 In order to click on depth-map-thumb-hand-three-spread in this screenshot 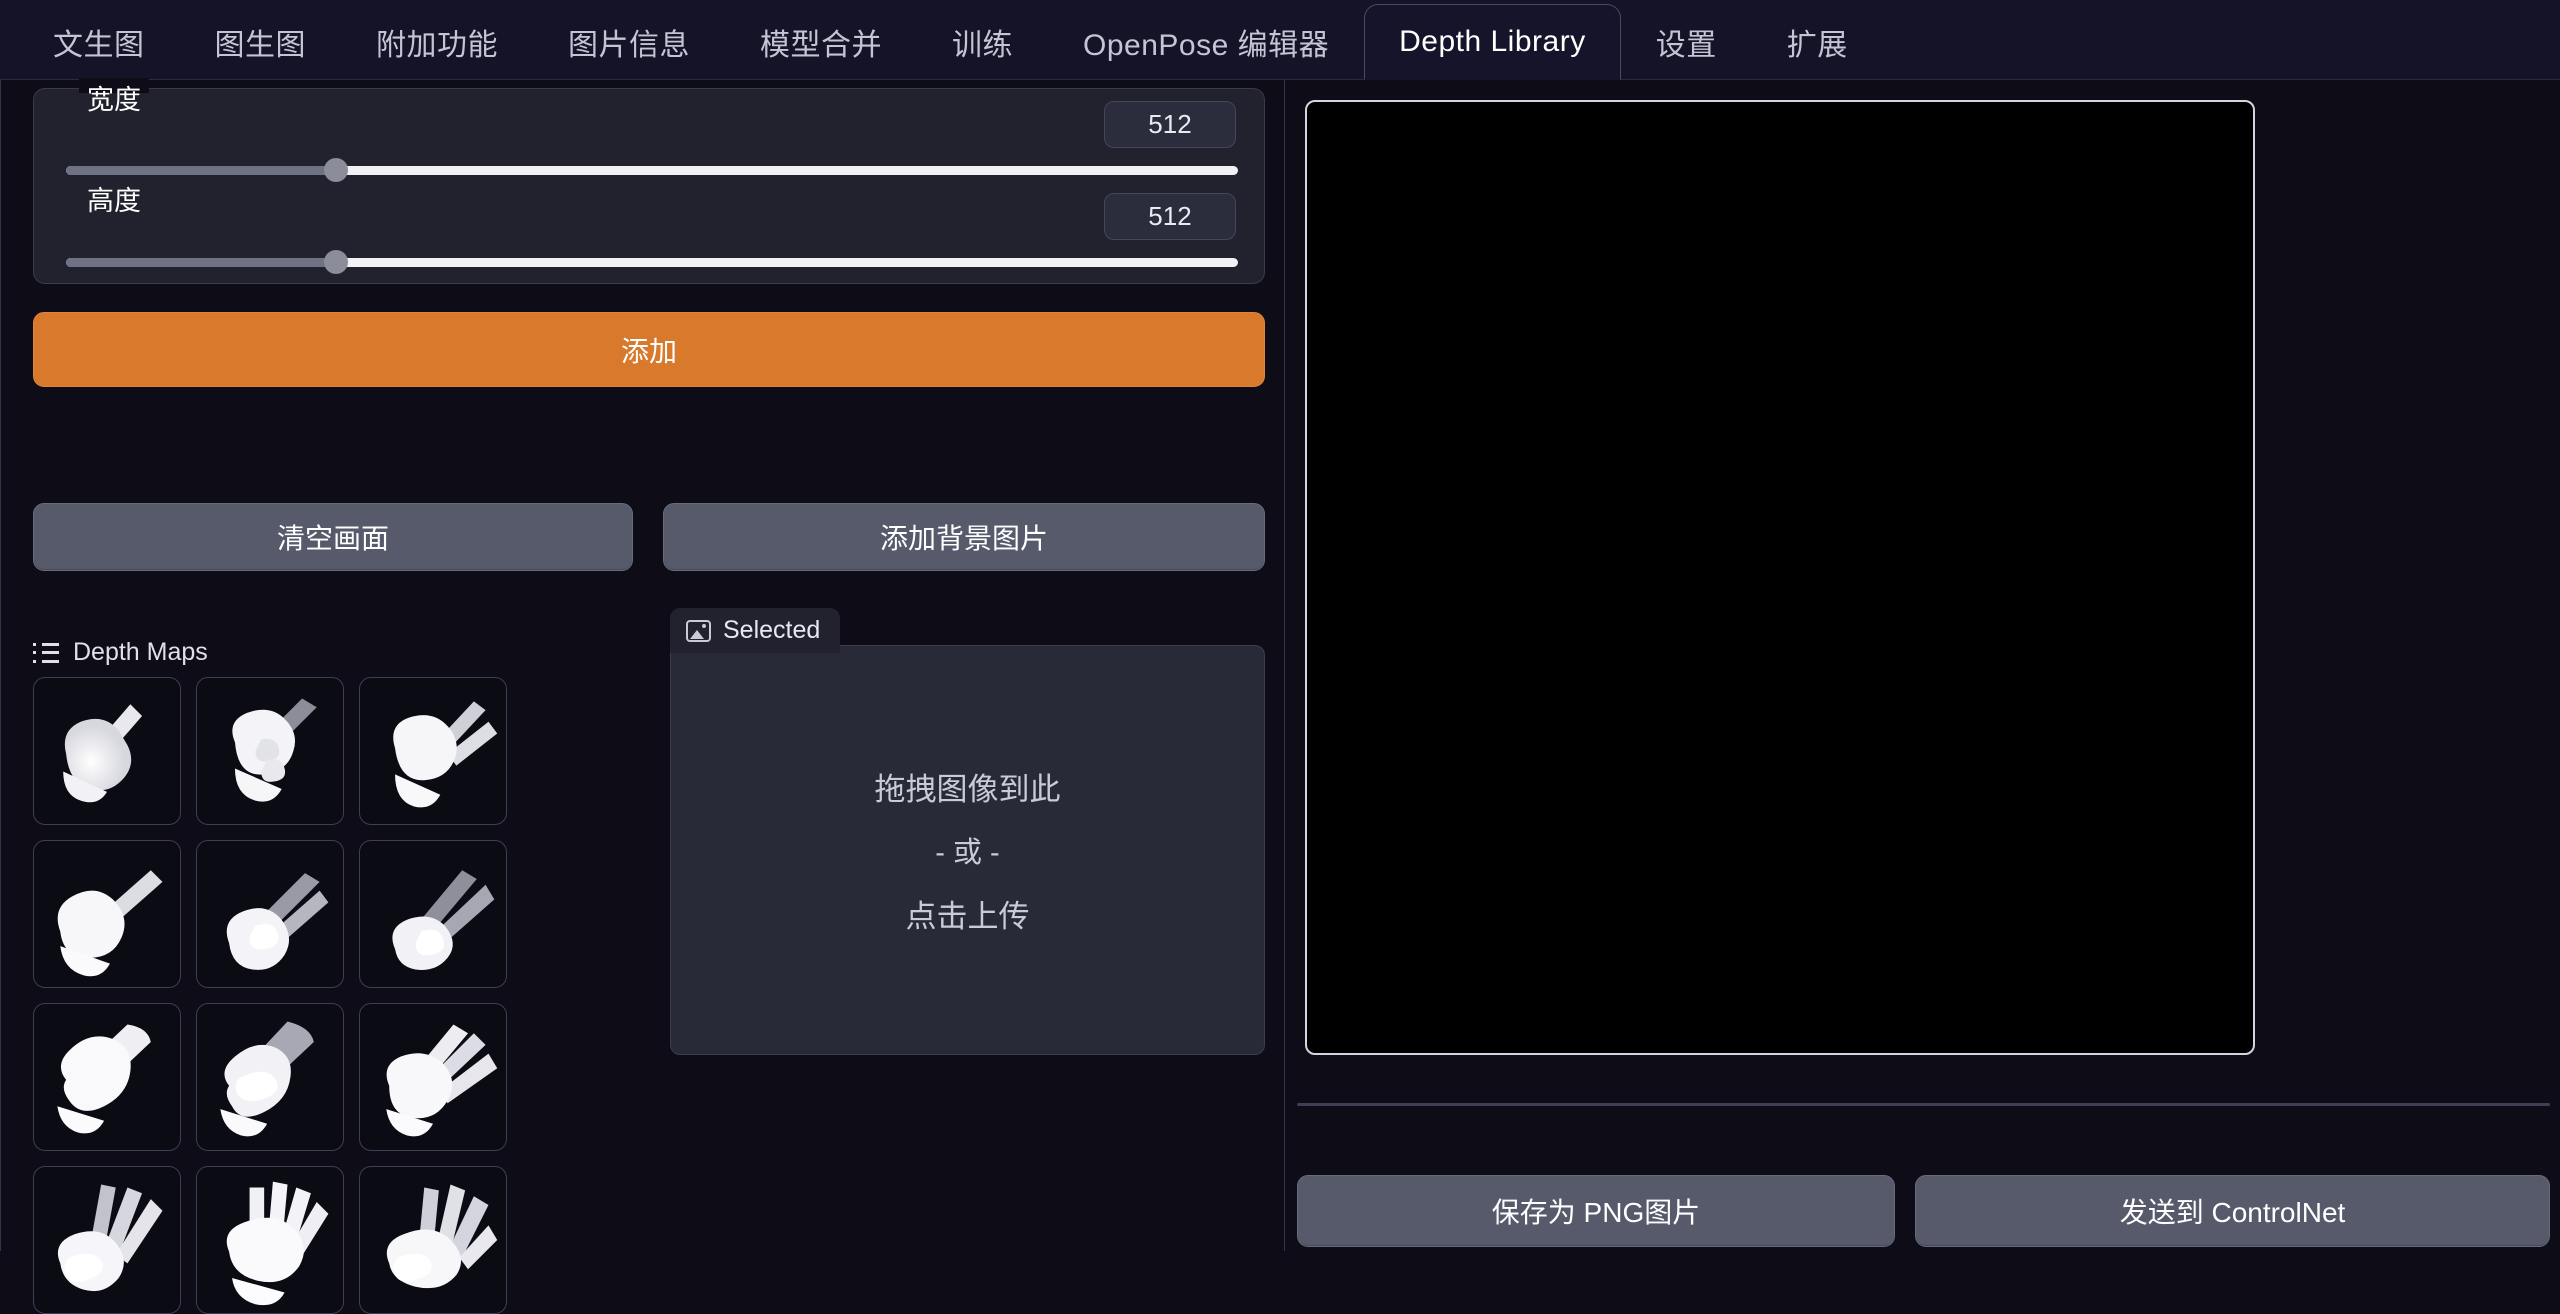, I will do `click(107, 1240)`.